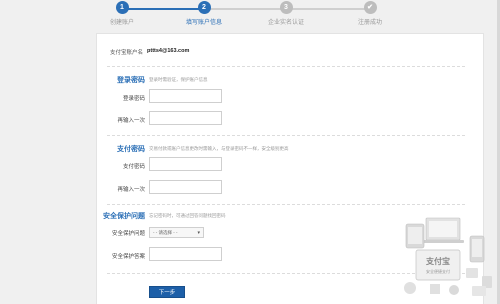 Image resolution: width=500 pixels, height=304 pixels. Describe the element at coordinates (131, 149) in the screenshot. I see `pay-password-title: 支付密码` at that location.